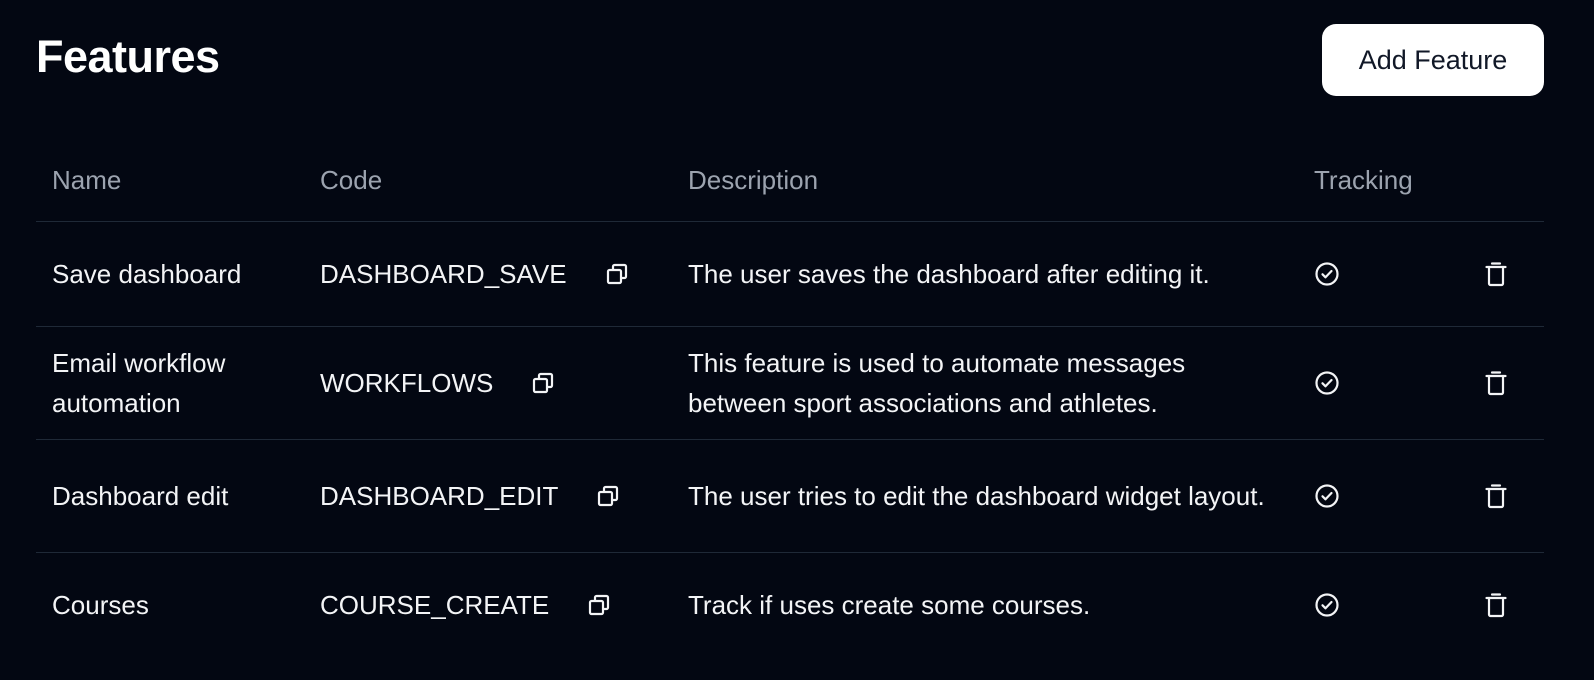 The image size is (1594, 680). I want to click on feature-name: Dashboard edit, so click(140, 496).